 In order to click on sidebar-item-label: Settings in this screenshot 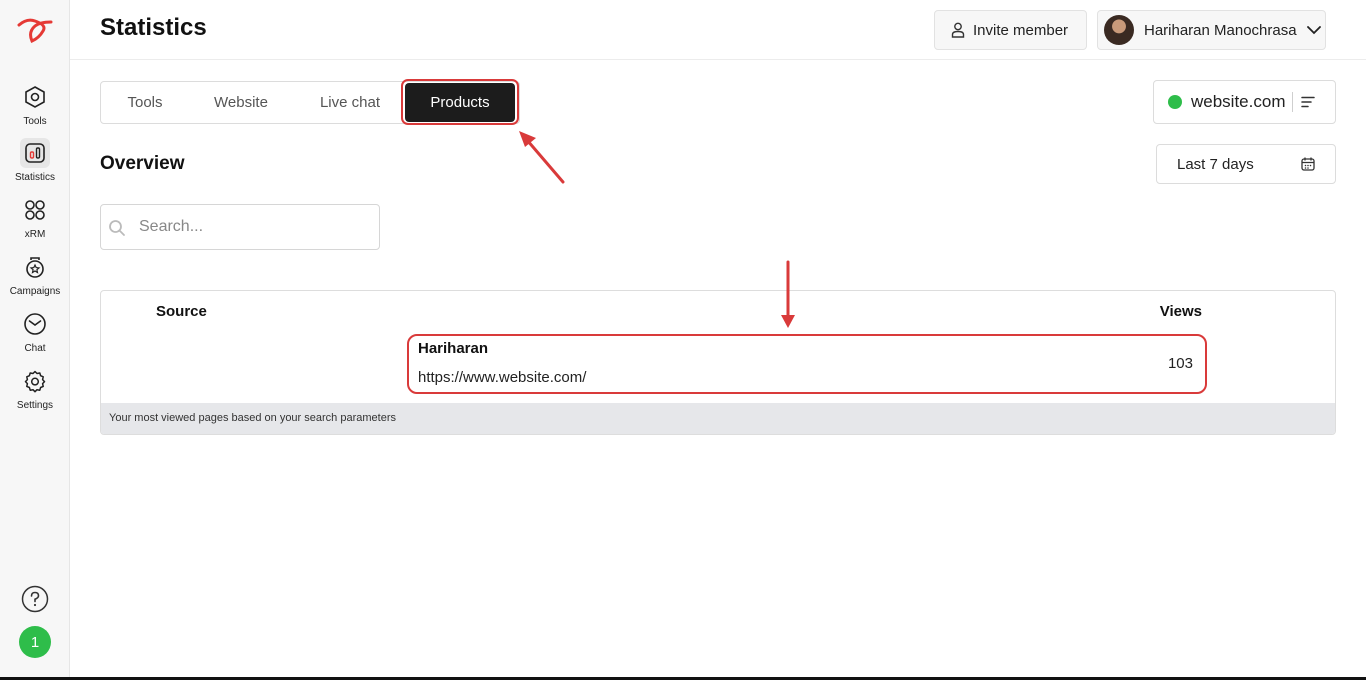, I will do `click(35, 405)`.